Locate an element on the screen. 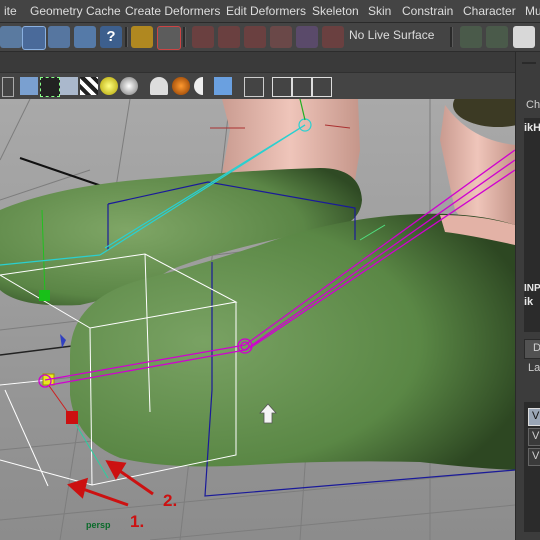  tab-display: D is located at coordinates (532, 349).